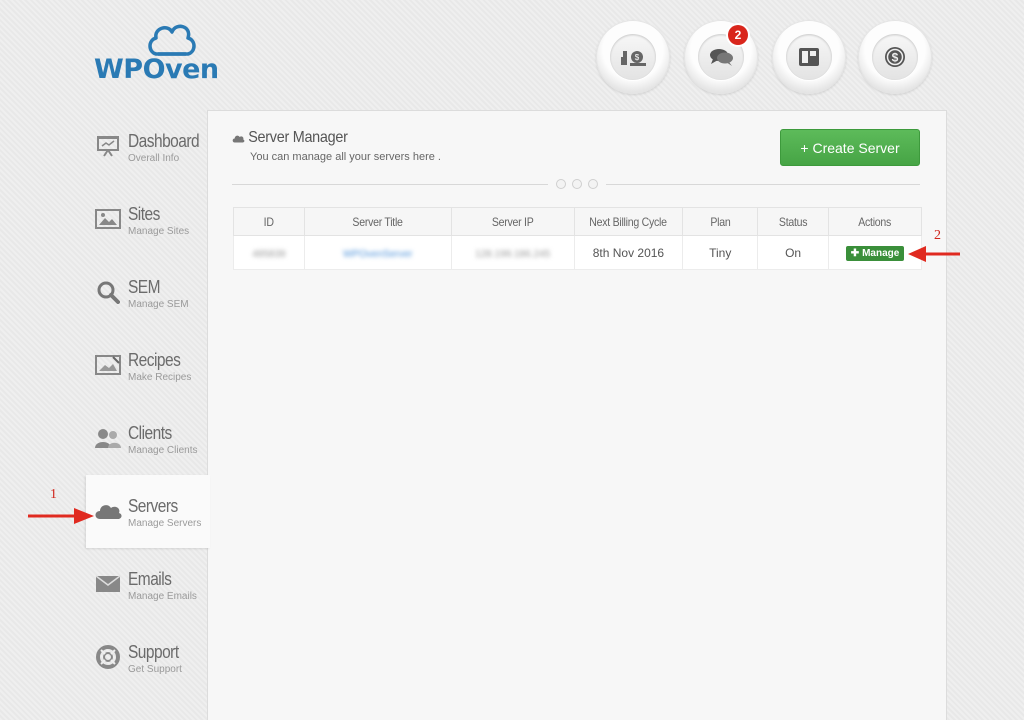  I want to click on sidebar-item-label: SEM, so click(144, 287).